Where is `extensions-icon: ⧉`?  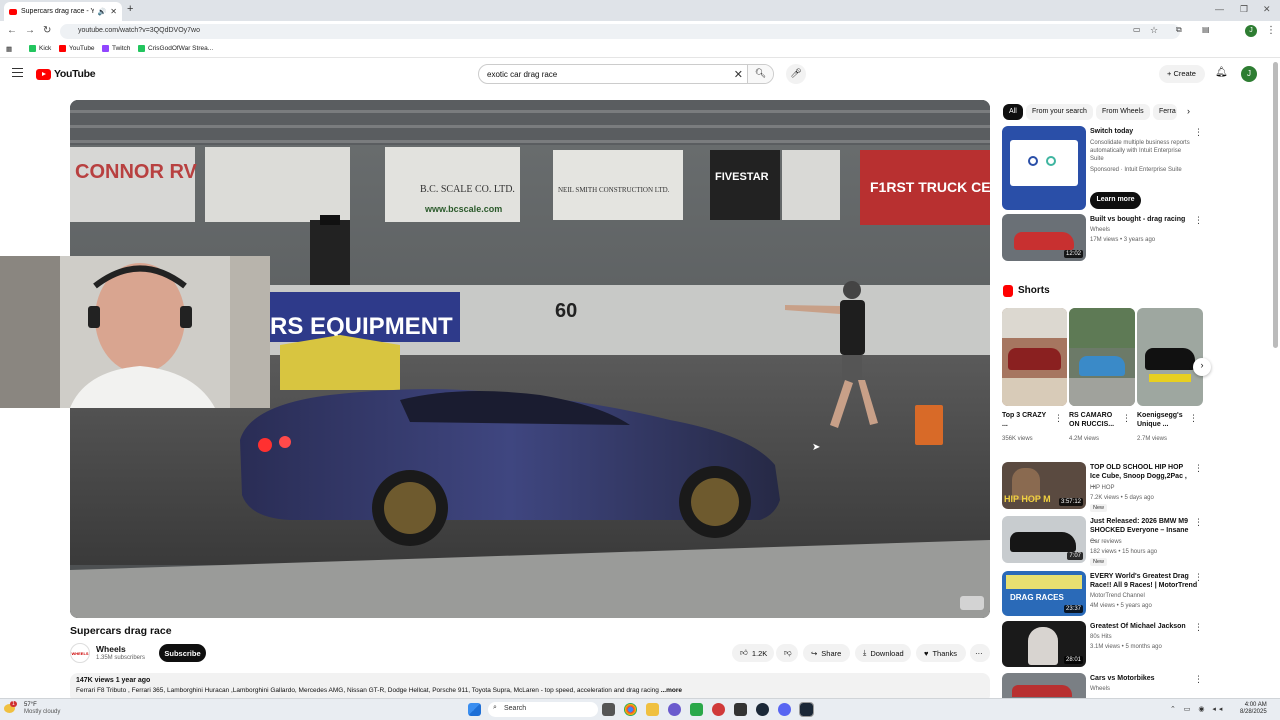
extensions-icon: ⧉ is located at coordinates (1179, 30).